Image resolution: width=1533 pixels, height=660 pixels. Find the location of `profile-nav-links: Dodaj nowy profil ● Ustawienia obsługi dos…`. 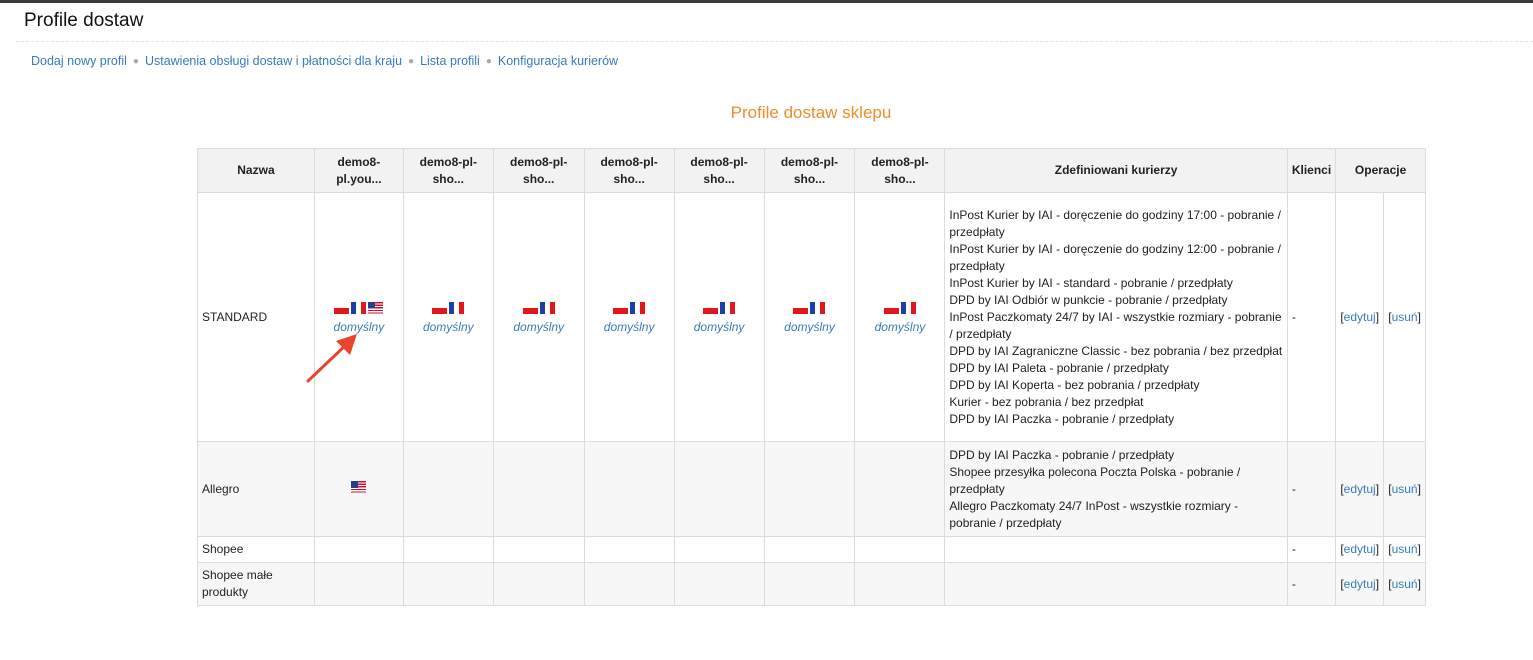

profile-nav-links: Dodaj nowy profil ● Ustawienia obsługi dos… is located at coordinates (324, 61).